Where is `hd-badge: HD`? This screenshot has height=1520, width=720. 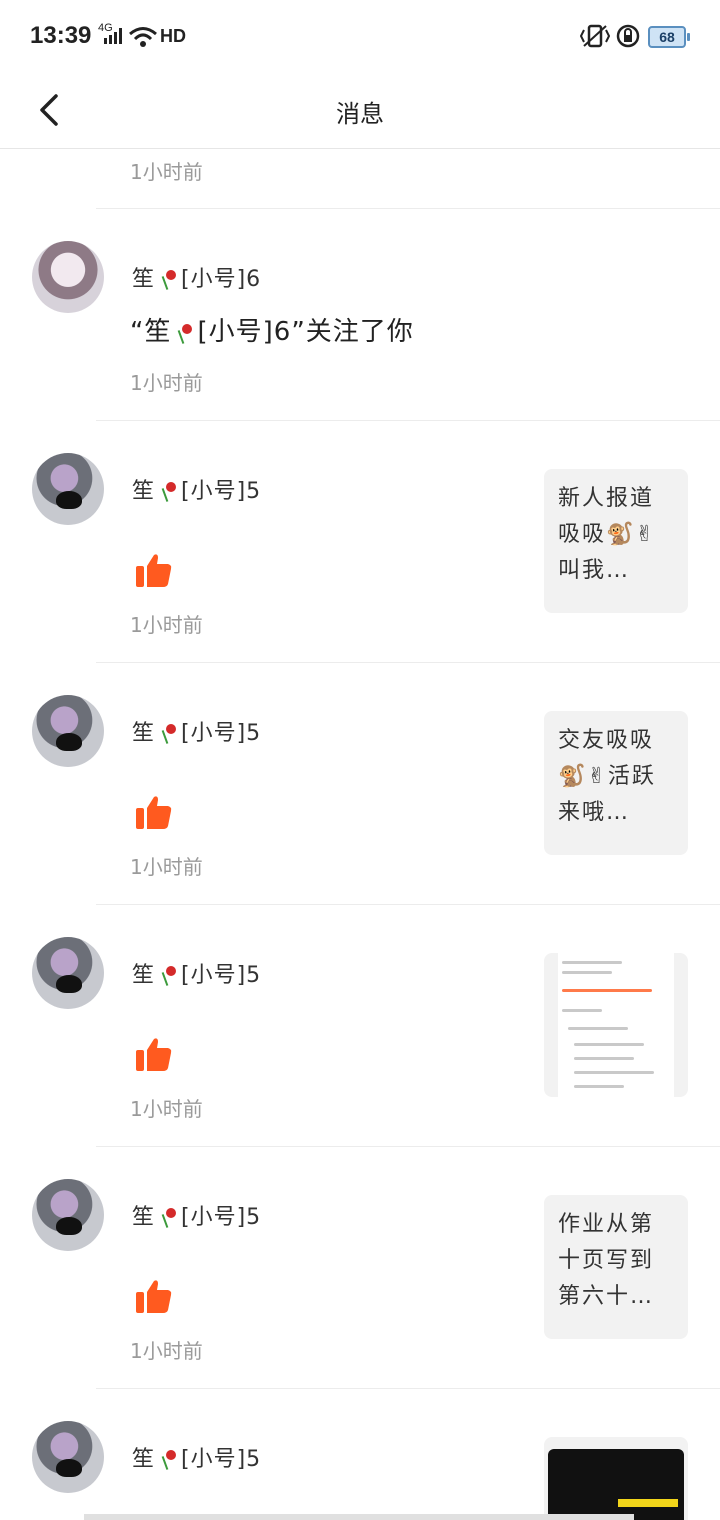
hd-badge: HD is located at coordinates (173, 36).